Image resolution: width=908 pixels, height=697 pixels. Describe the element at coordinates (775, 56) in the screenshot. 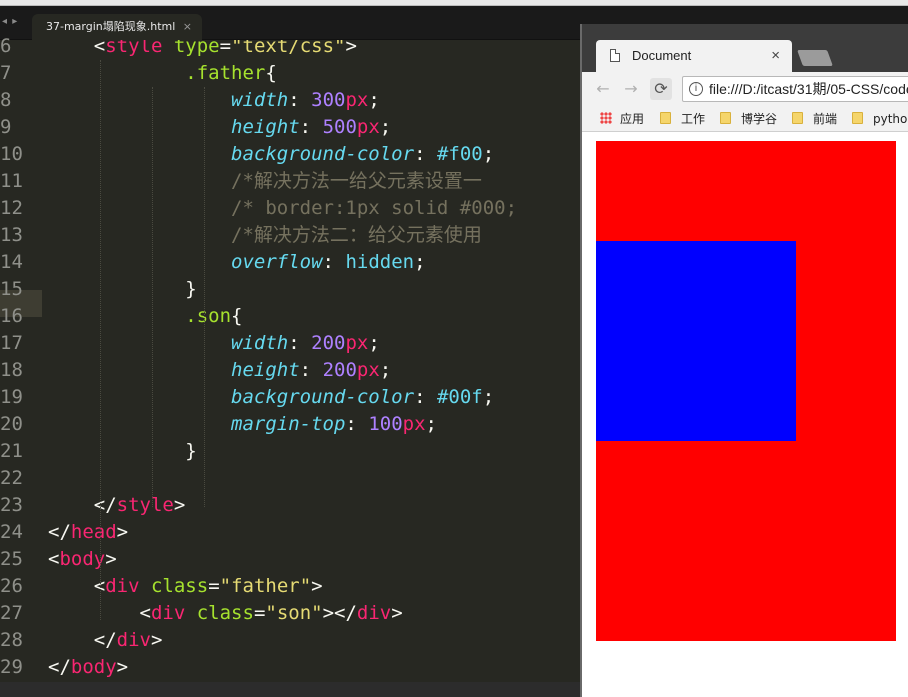

I see `browser-tab-close-icon: ×` at that location.